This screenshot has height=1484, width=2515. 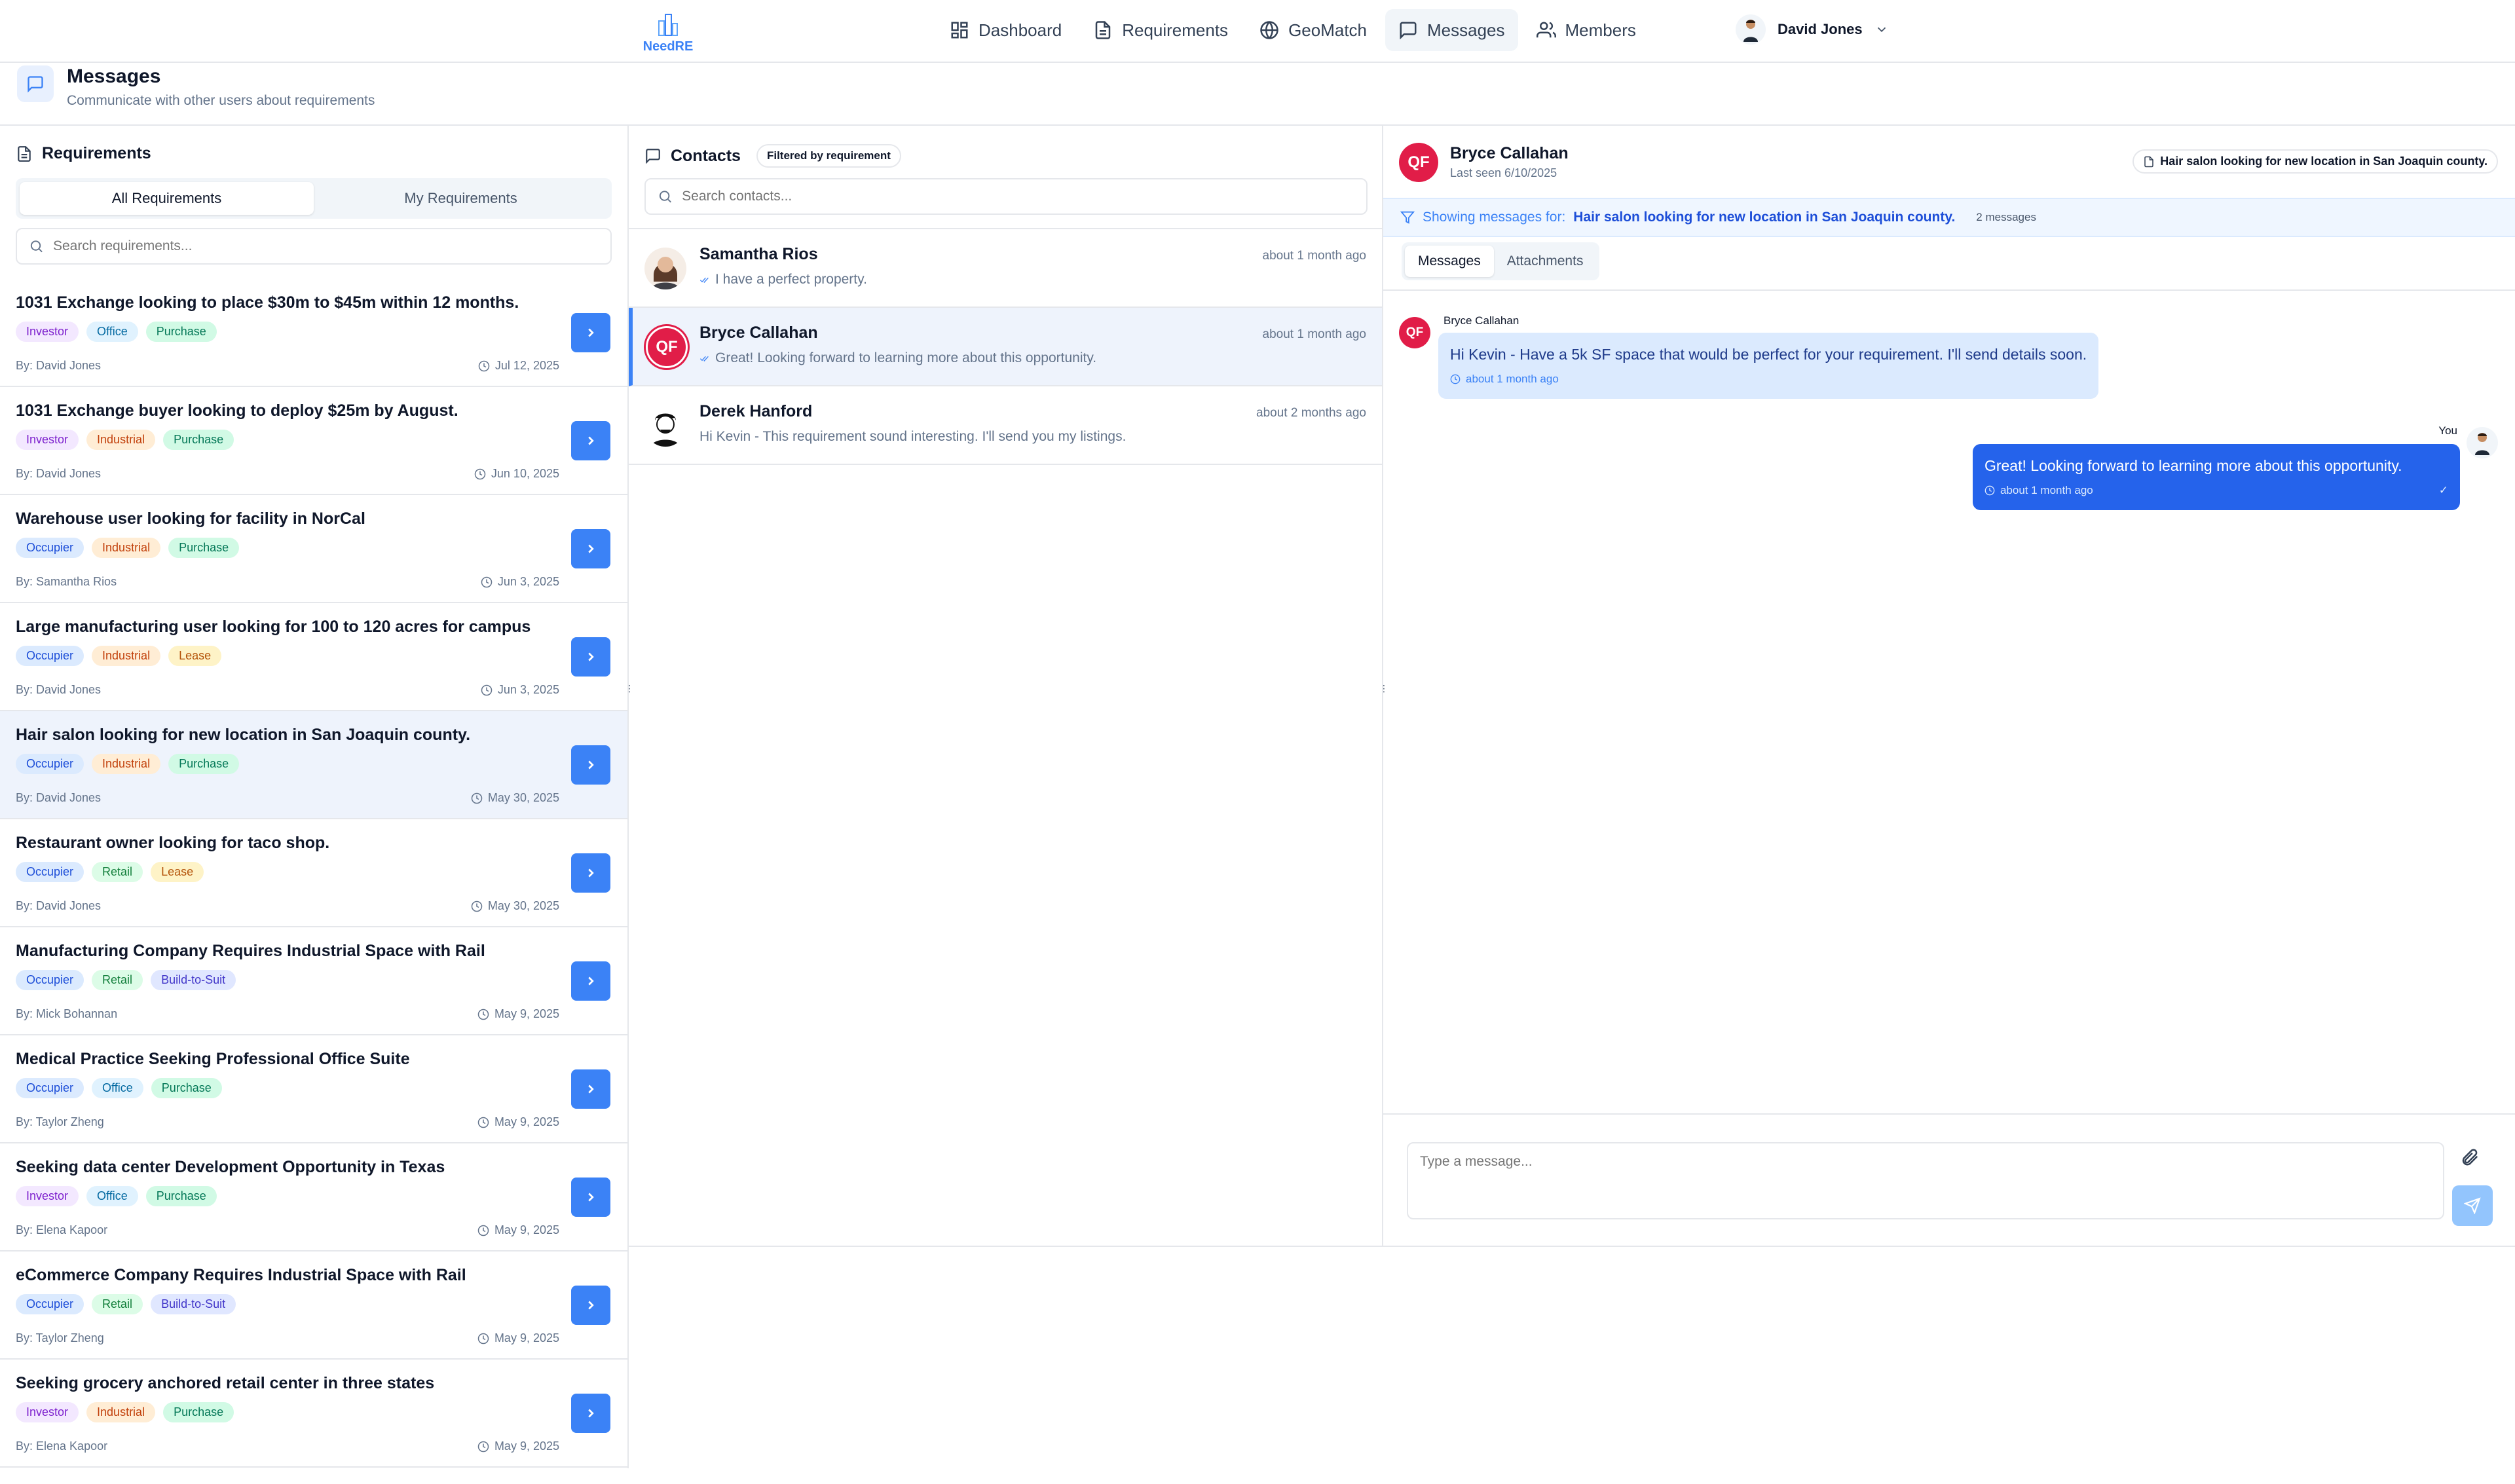 What do you see at coordinates (526, 1446) in the screenshot?
I see `requirement-date-text: May 9, 2025` at bounding box center [526, 1446].